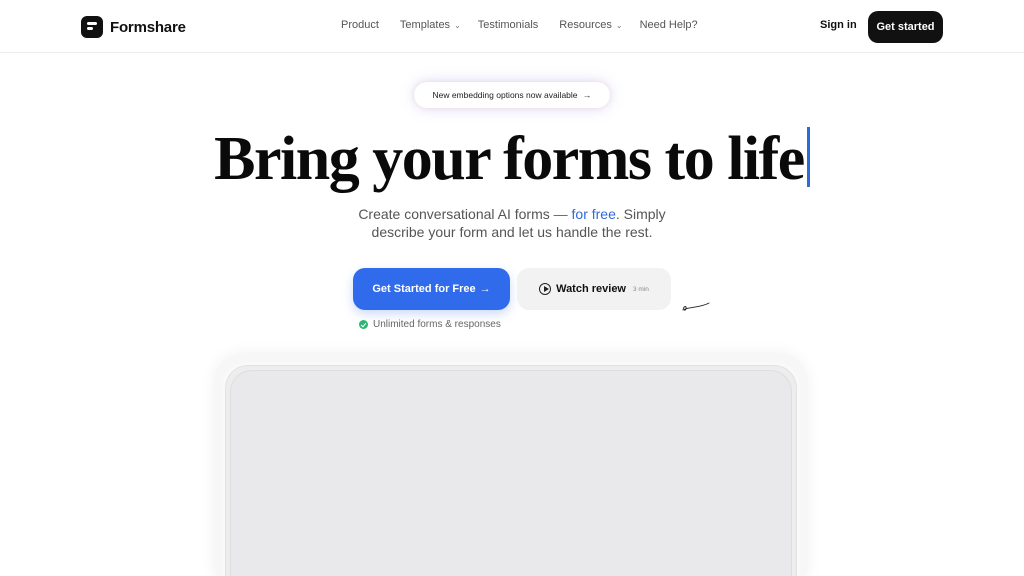 Image resolution: width=1024 pixels, height=576 pixels. What do you see at coordinates (696, 306) in the screenshot?
I see `hand-drawn-squiggle-icon` at bounding box center [696, 306].